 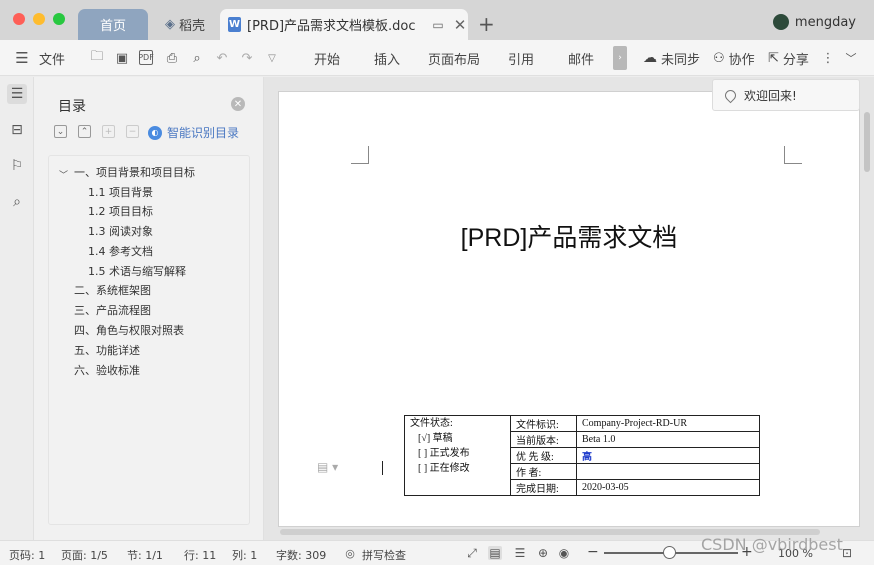 I want to click on menu-start-label: 开始, so click(x=327, y=60).